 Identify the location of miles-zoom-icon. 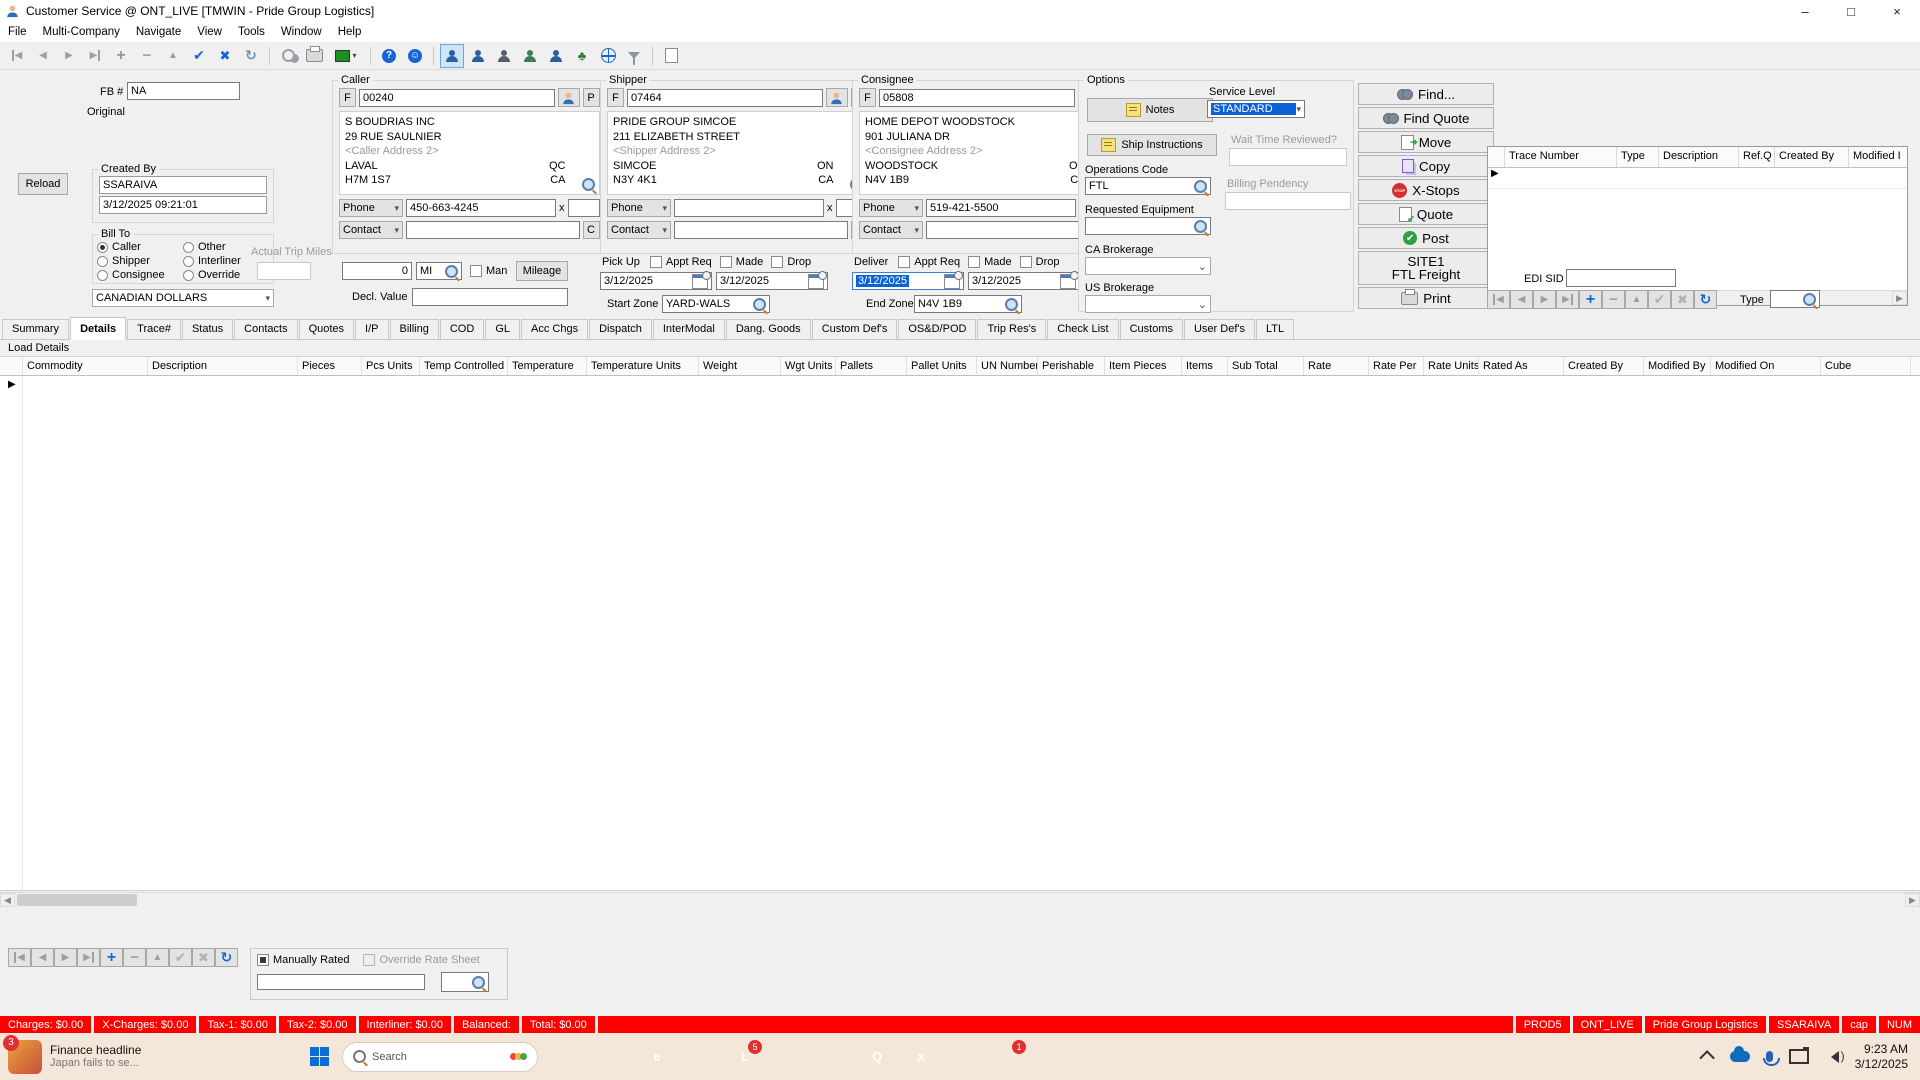
(451, 271).